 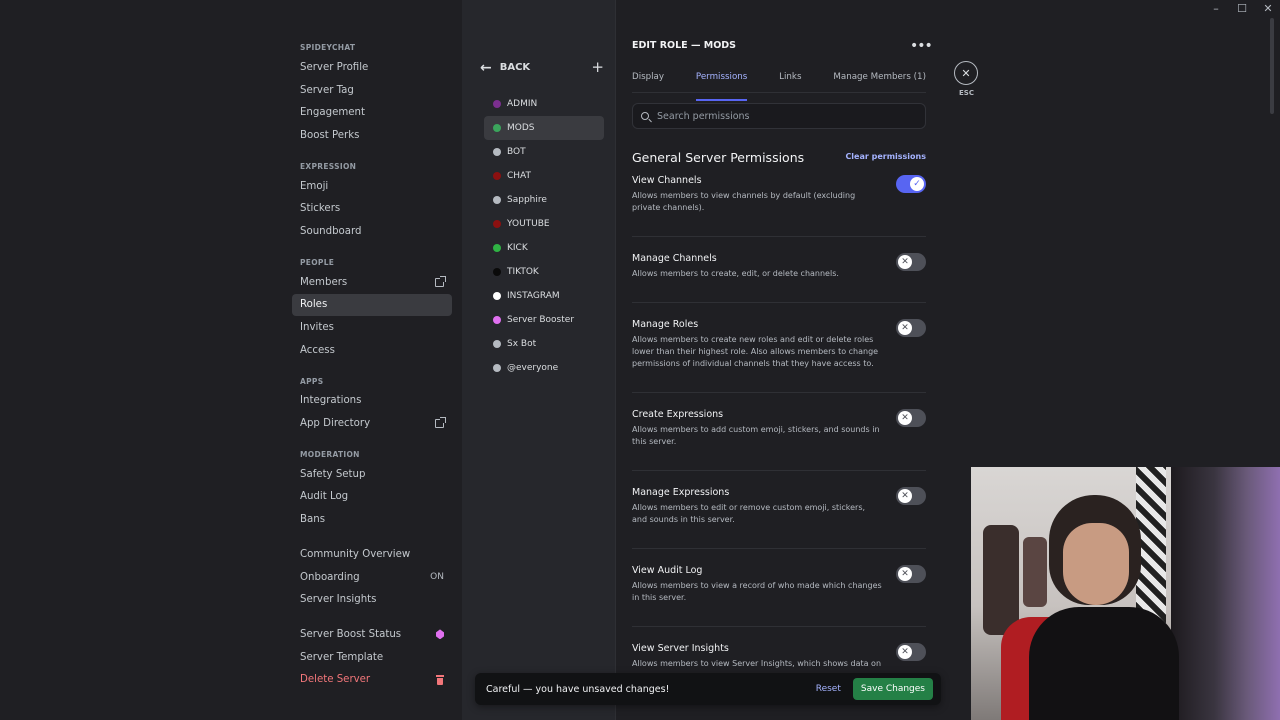 I want to click on nav-engagement: Engagement, so click(x=372, y=112).